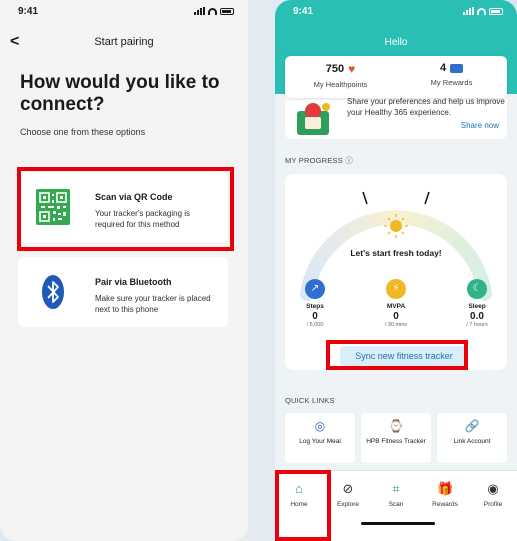  I want to click on heart-icon: ♥, so click(352, 69).